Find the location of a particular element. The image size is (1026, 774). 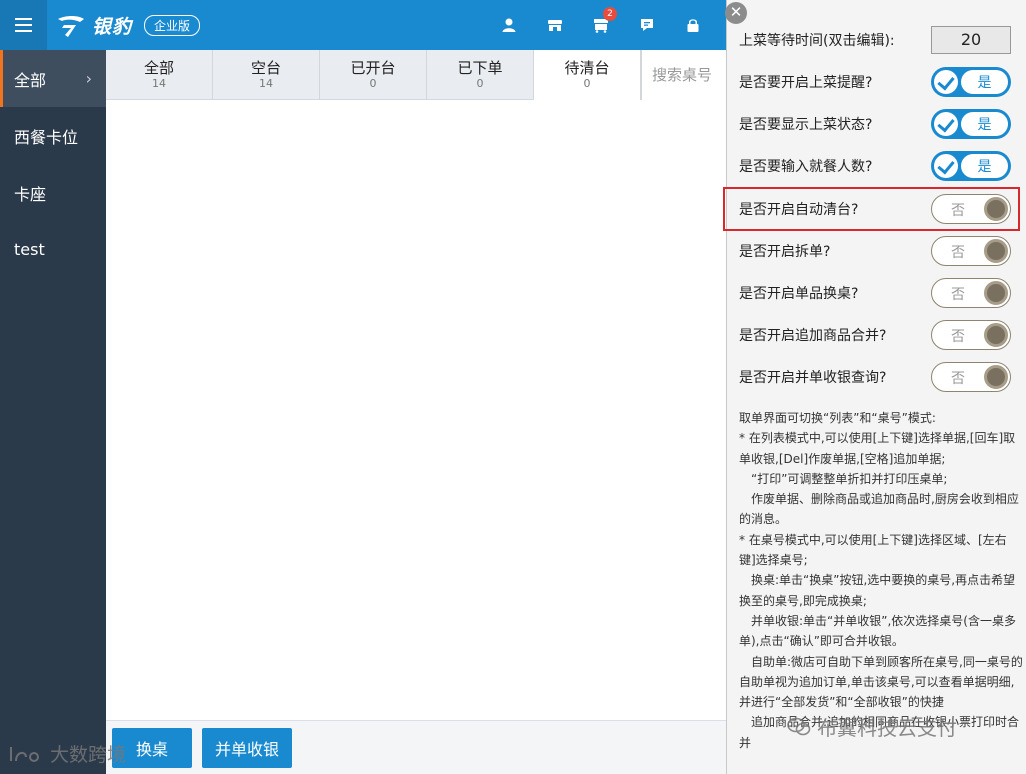

tab-all: 全部 14 is located at coordinates (159, 75).